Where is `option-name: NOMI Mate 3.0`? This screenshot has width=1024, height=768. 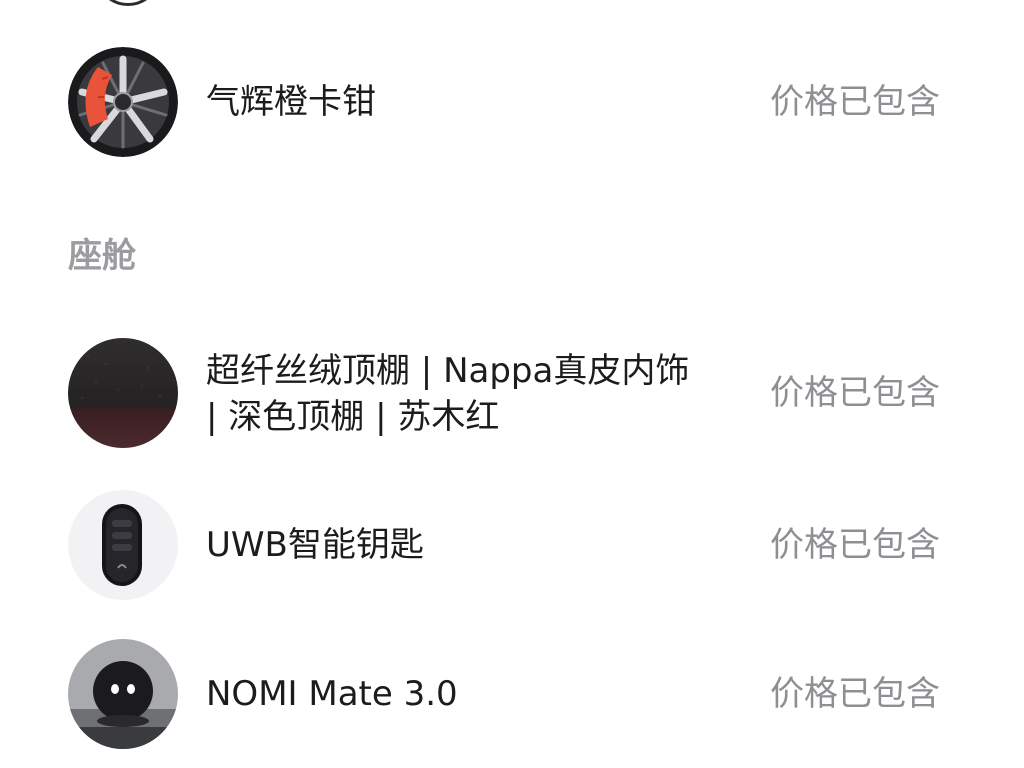 option-name: NOMI Mate 3.0 is located at coordinates (332, 694).